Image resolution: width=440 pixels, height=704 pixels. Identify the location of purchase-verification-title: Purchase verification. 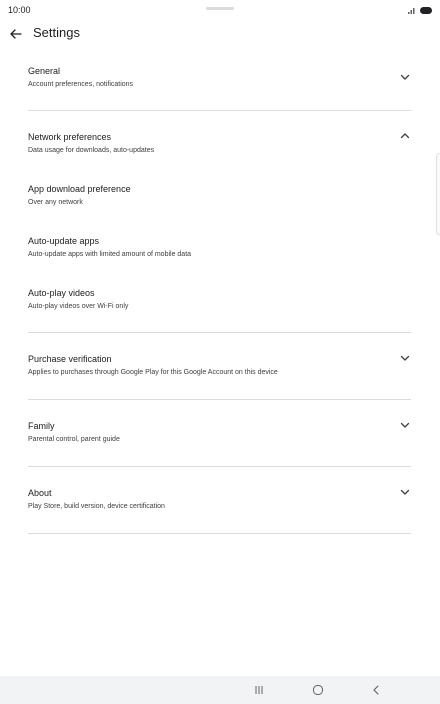
(70, 359).